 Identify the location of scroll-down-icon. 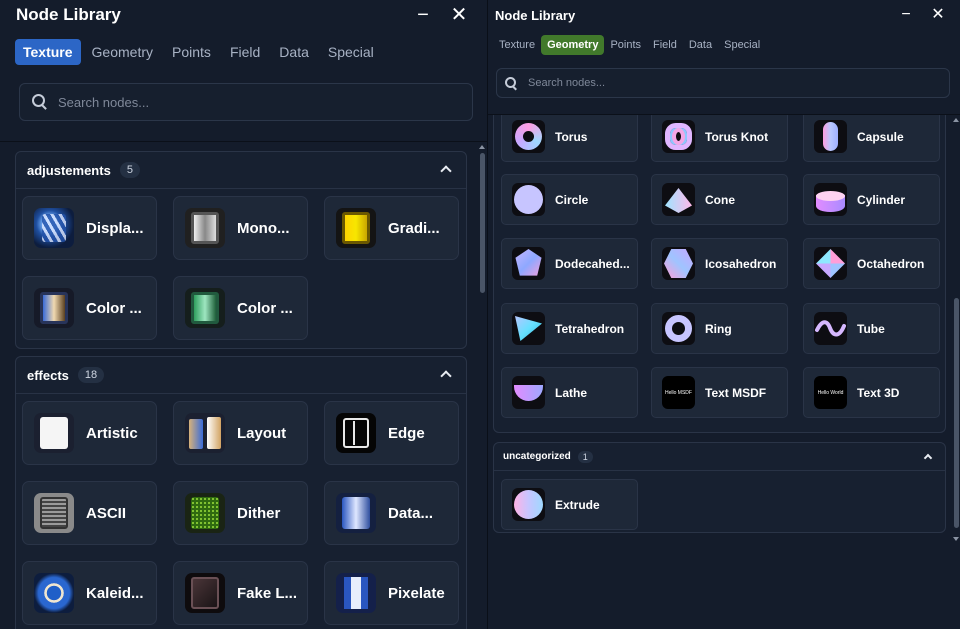
(956, 539).